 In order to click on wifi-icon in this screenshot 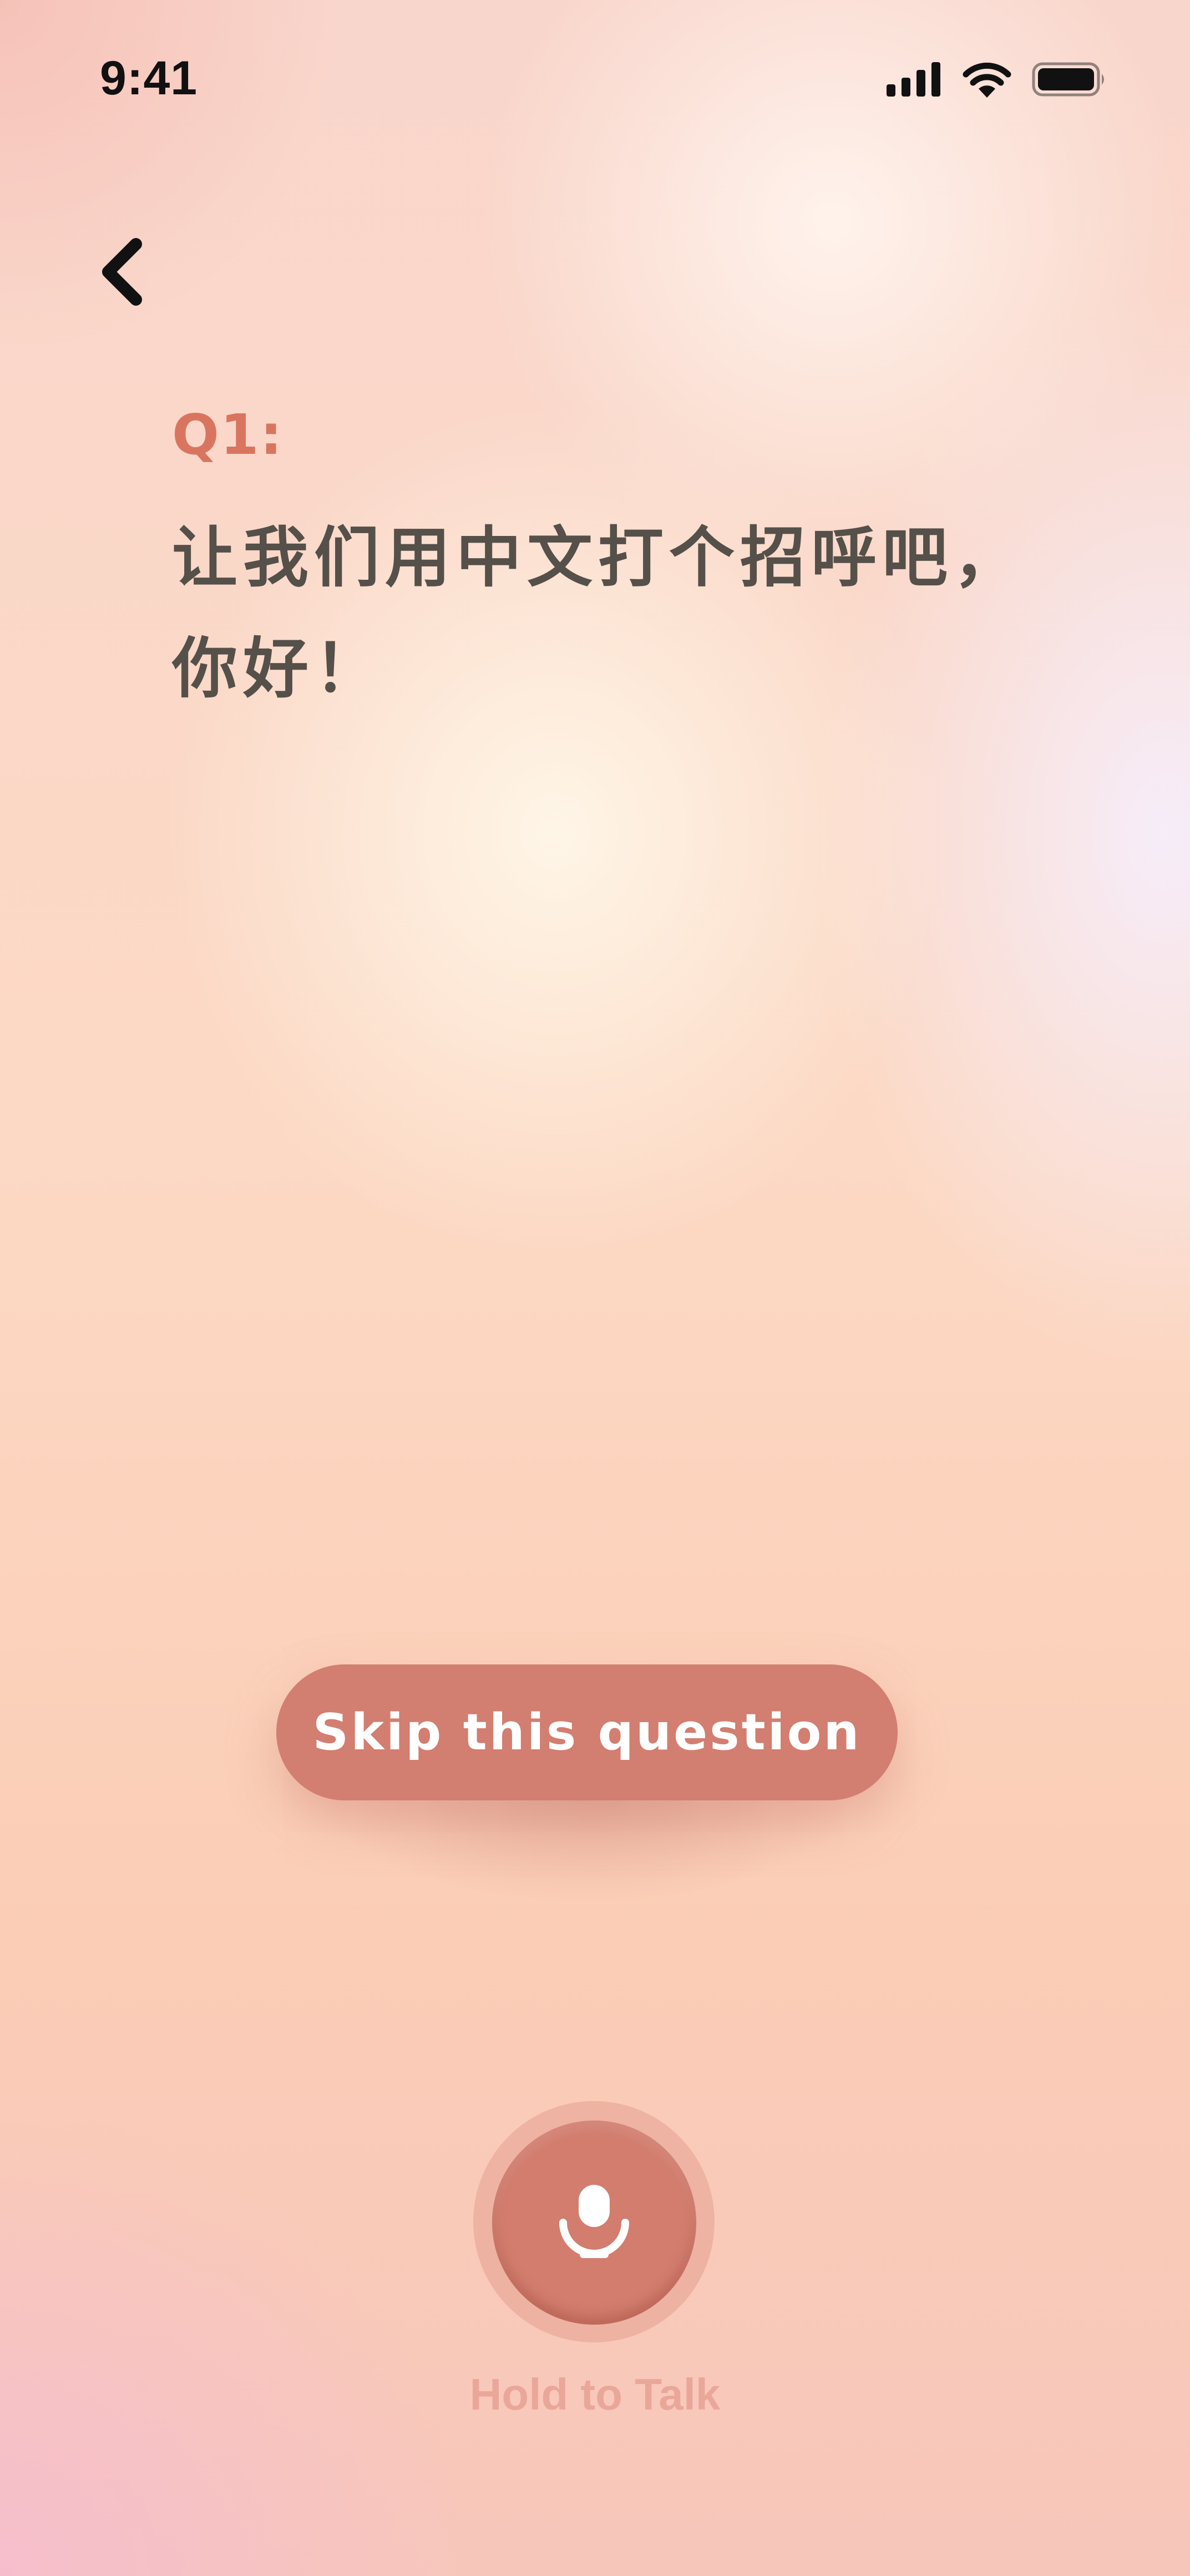, I will do `click(987, 80)`.